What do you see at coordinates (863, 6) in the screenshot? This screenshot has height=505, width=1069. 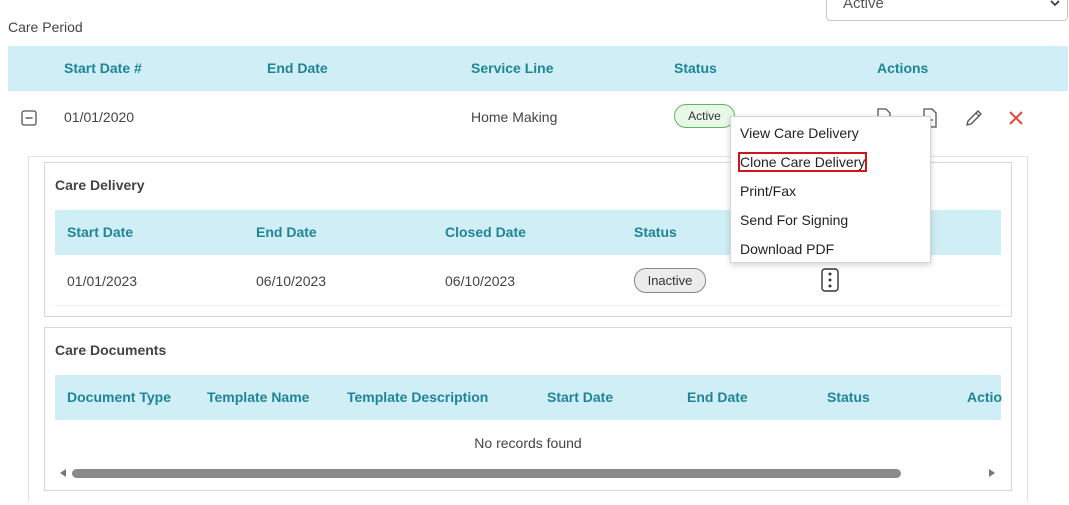 I see `status-filter-value: Active` at bounding box center [863, 6].